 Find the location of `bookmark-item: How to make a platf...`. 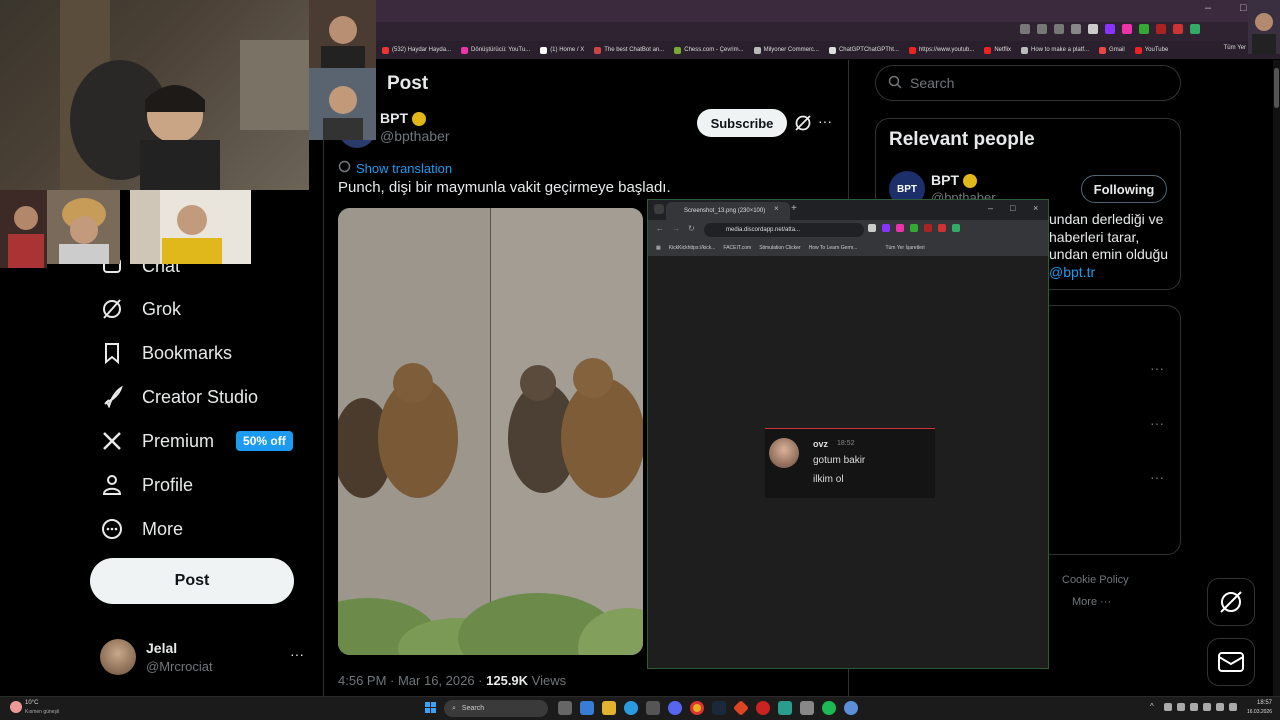

bookmark-item: How to make a platf... is located at coordinates (1055, 50).